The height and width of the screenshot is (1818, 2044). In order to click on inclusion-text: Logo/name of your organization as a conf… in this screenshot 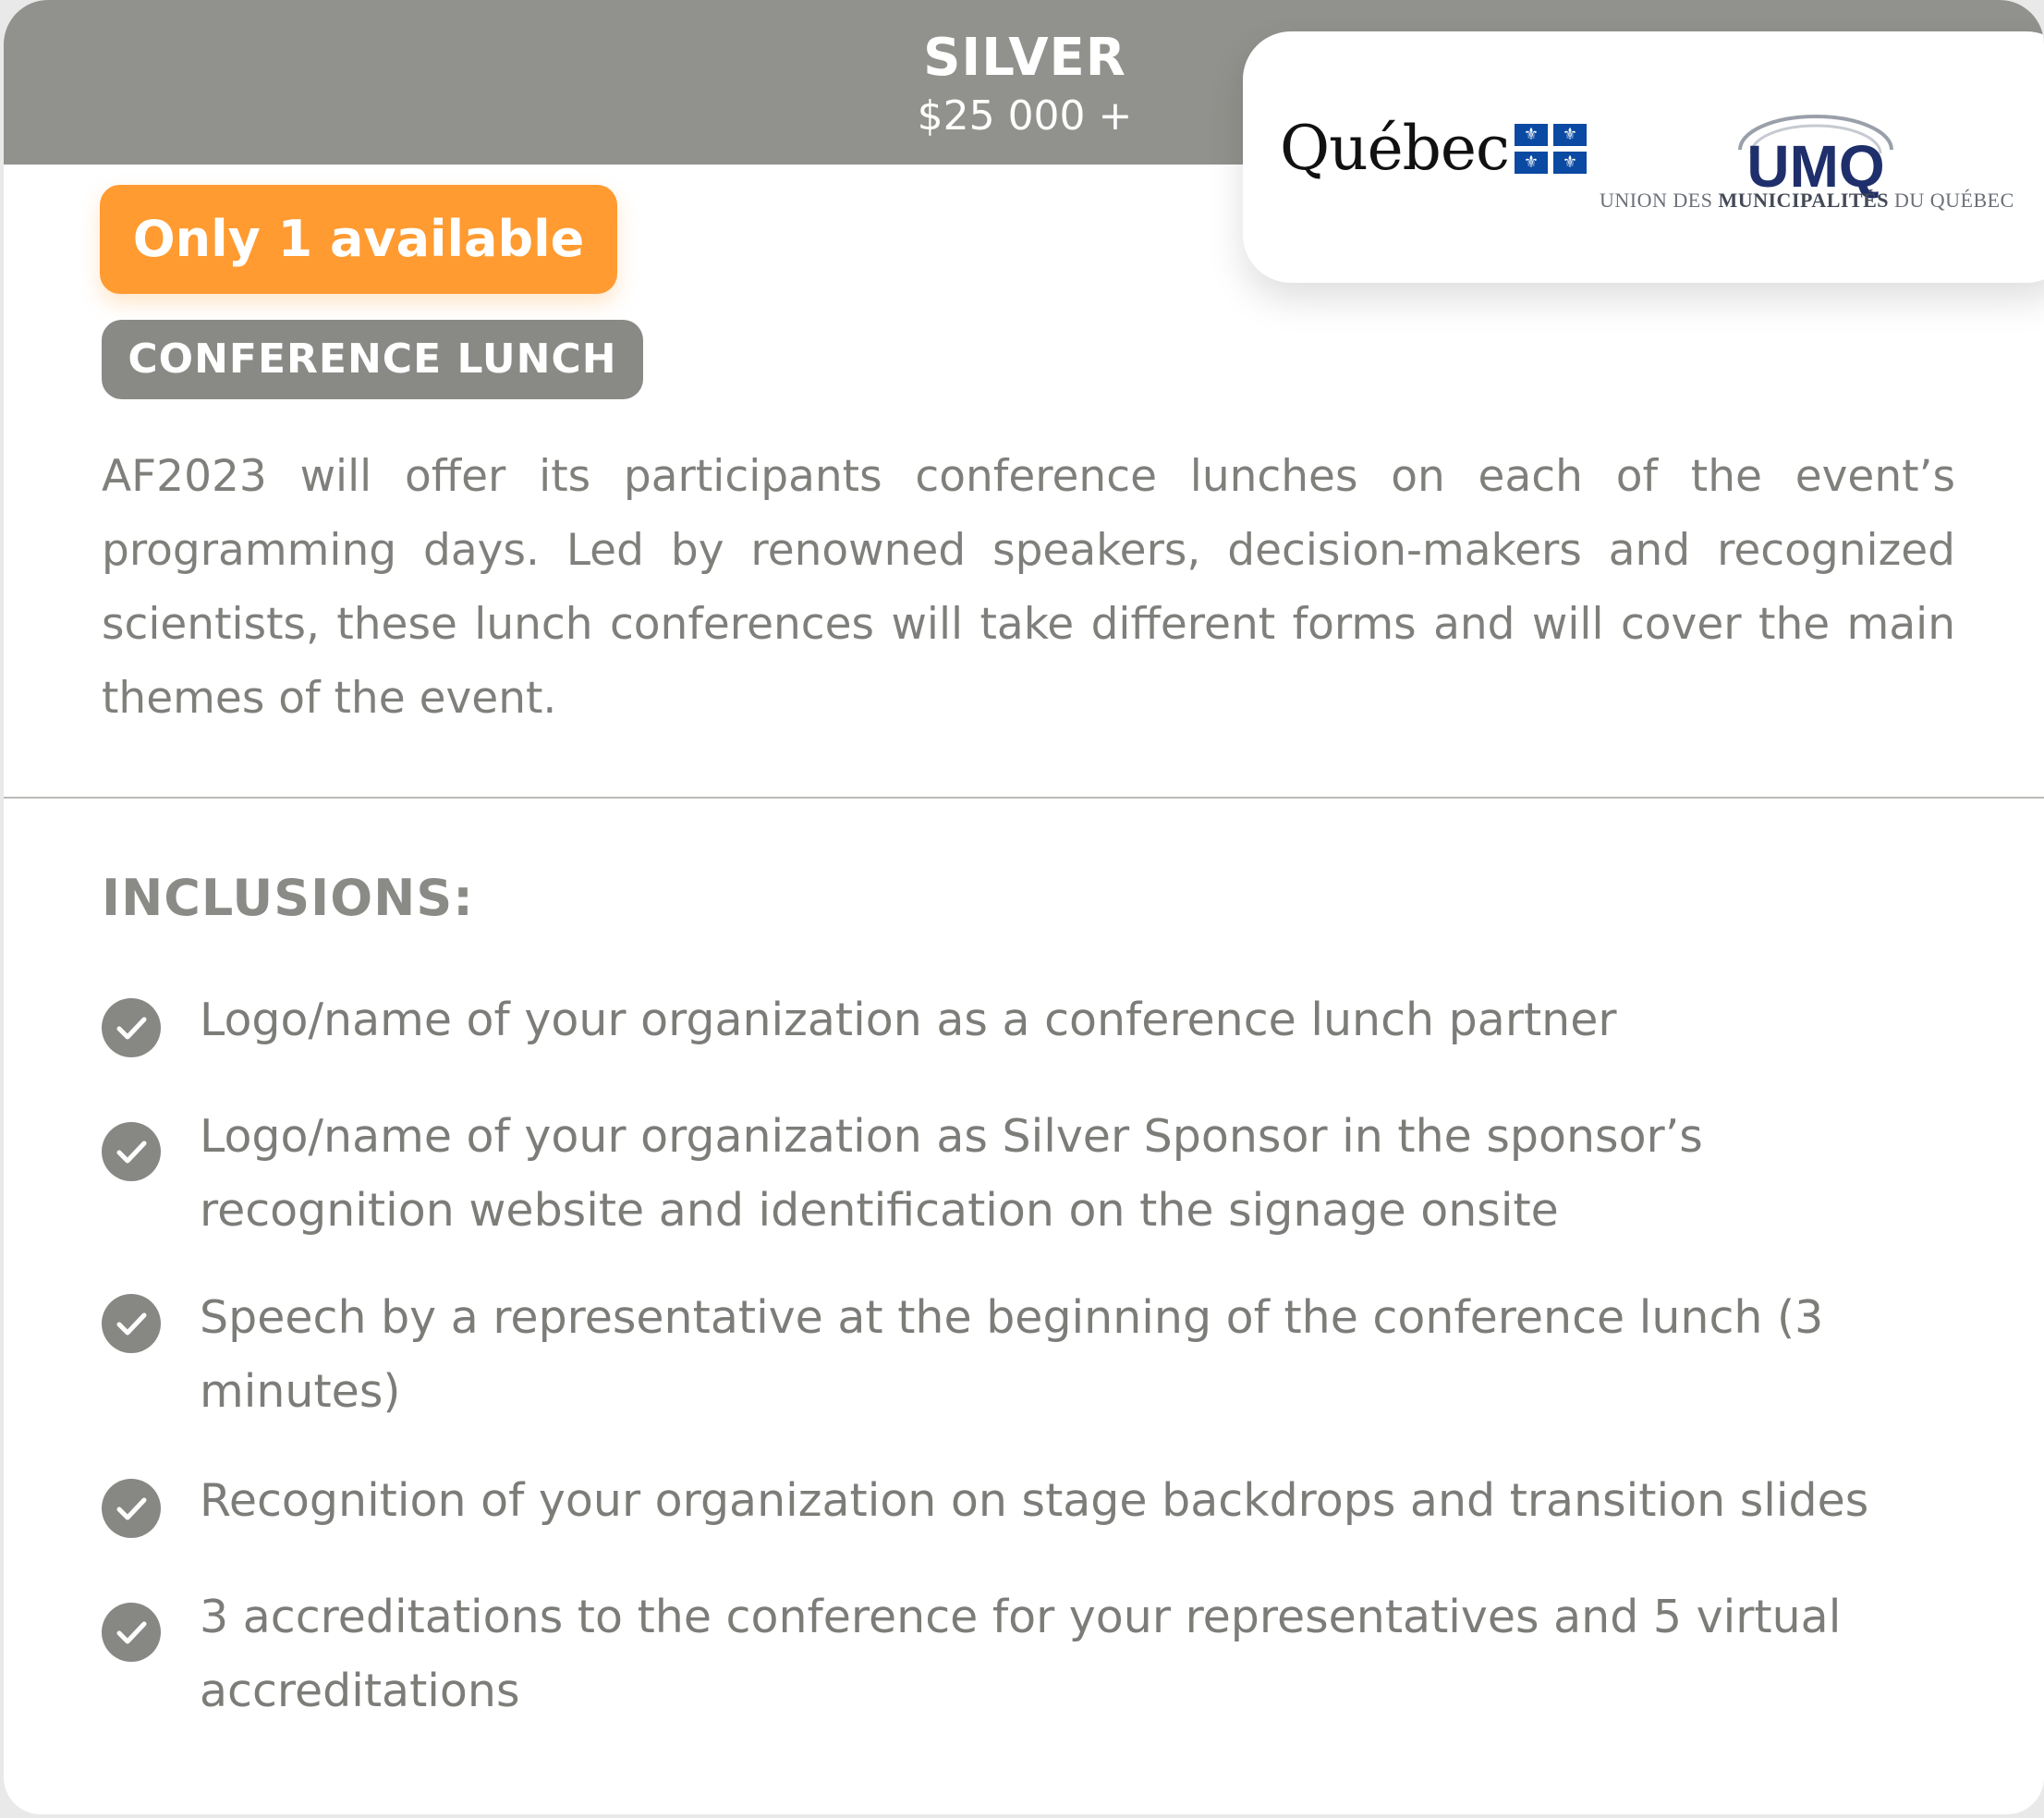, I will do `click(909, 1020)`.